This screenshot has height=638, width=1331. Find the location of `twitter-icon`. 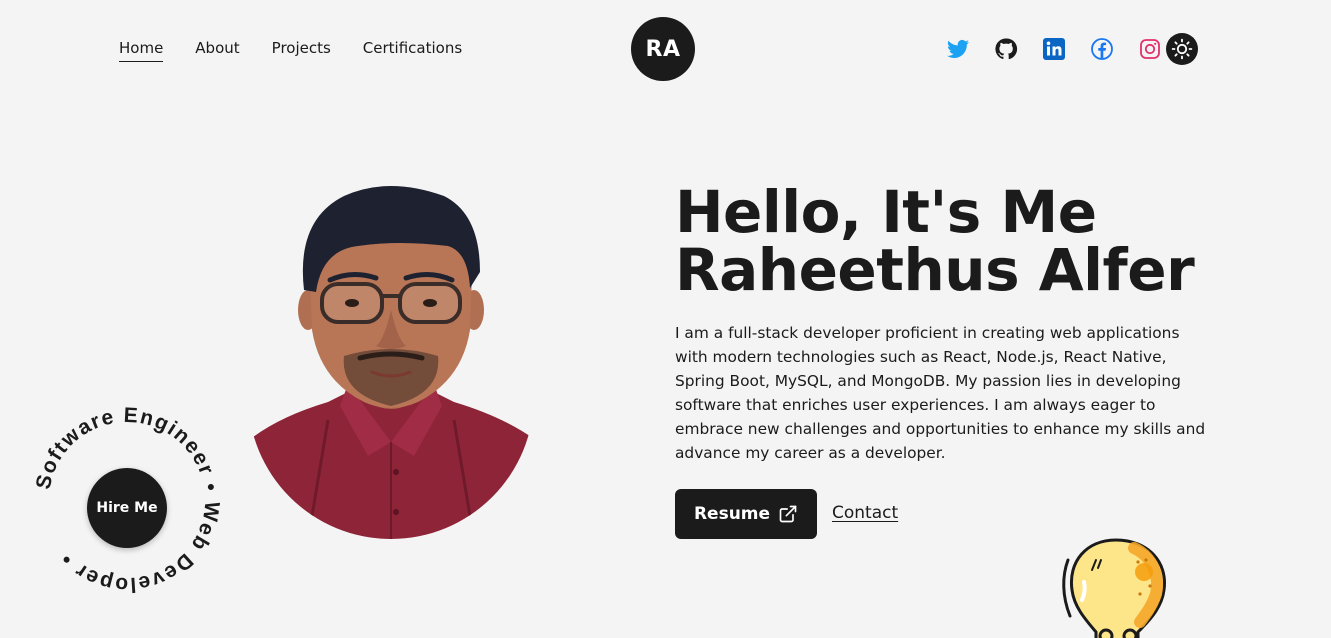

twitter-icon is located at coordinates (958, 48).